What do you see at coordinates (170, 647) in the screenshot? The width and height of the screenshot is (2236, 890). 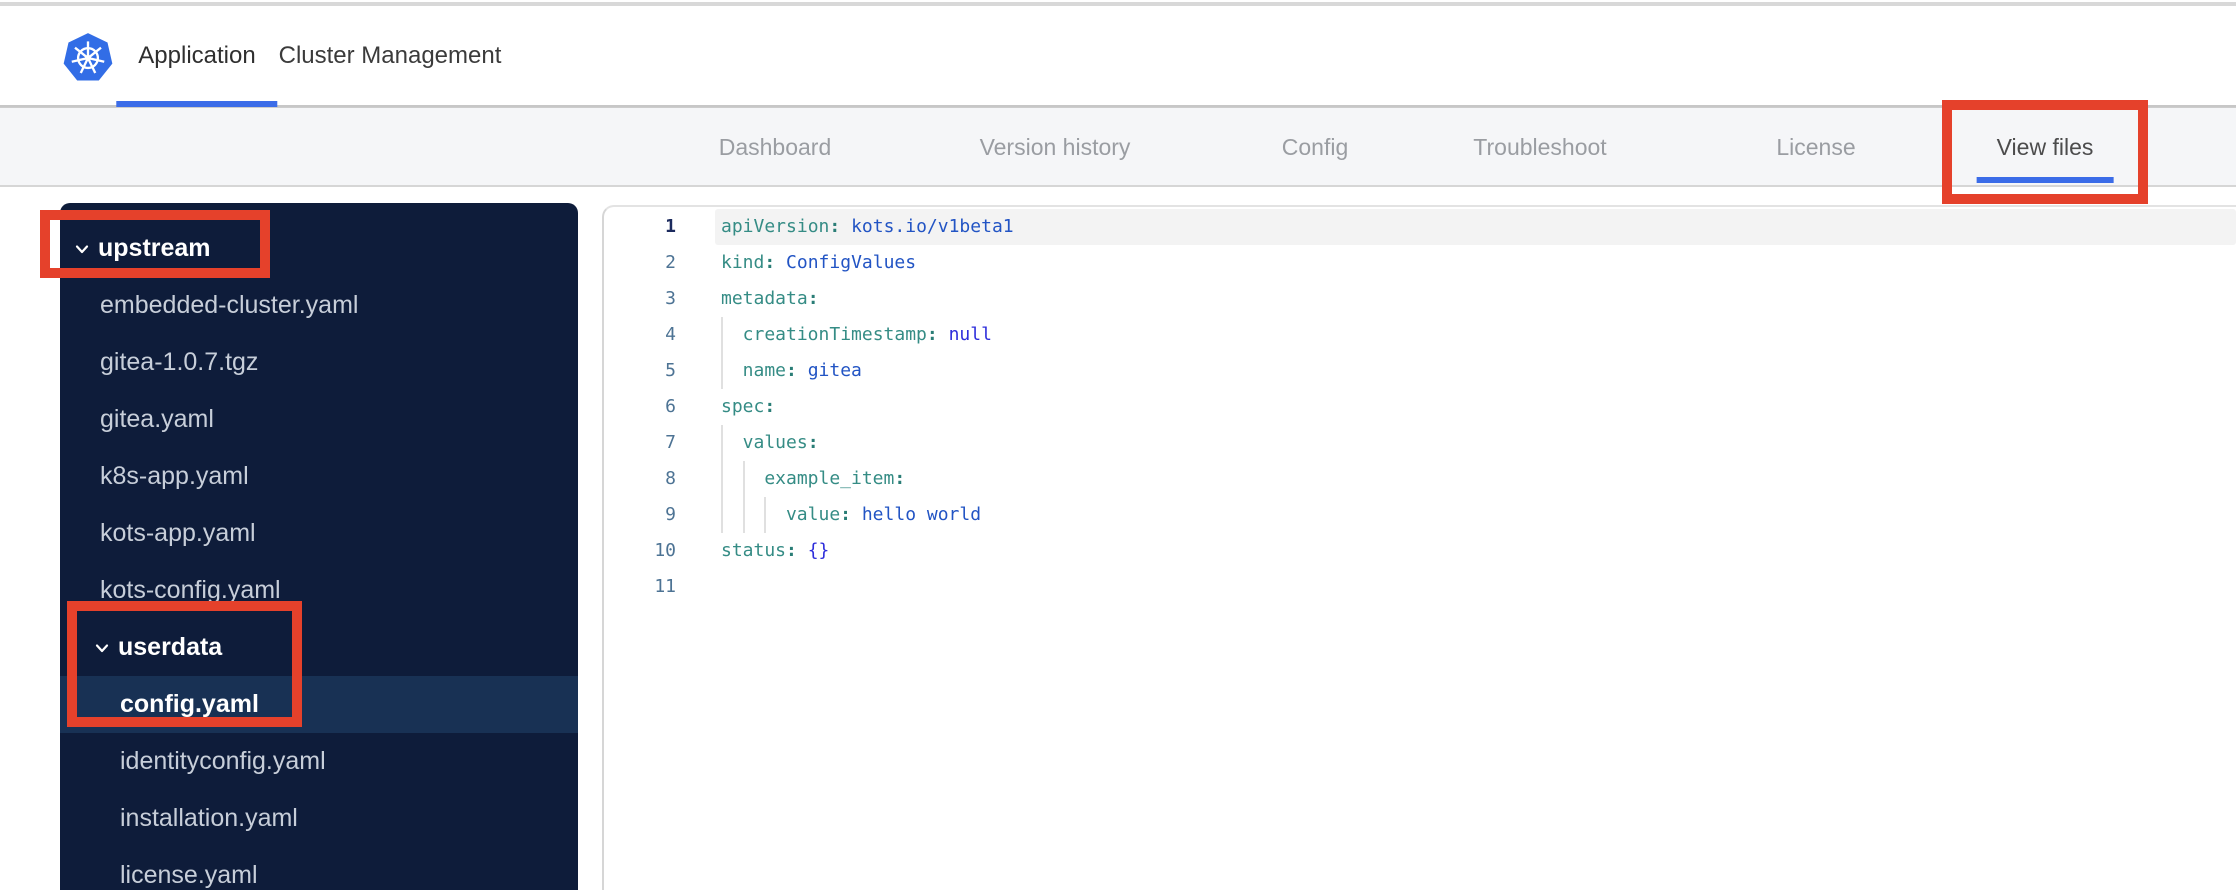 I see `folder-label: userdata` at bounding box center [170, 647].